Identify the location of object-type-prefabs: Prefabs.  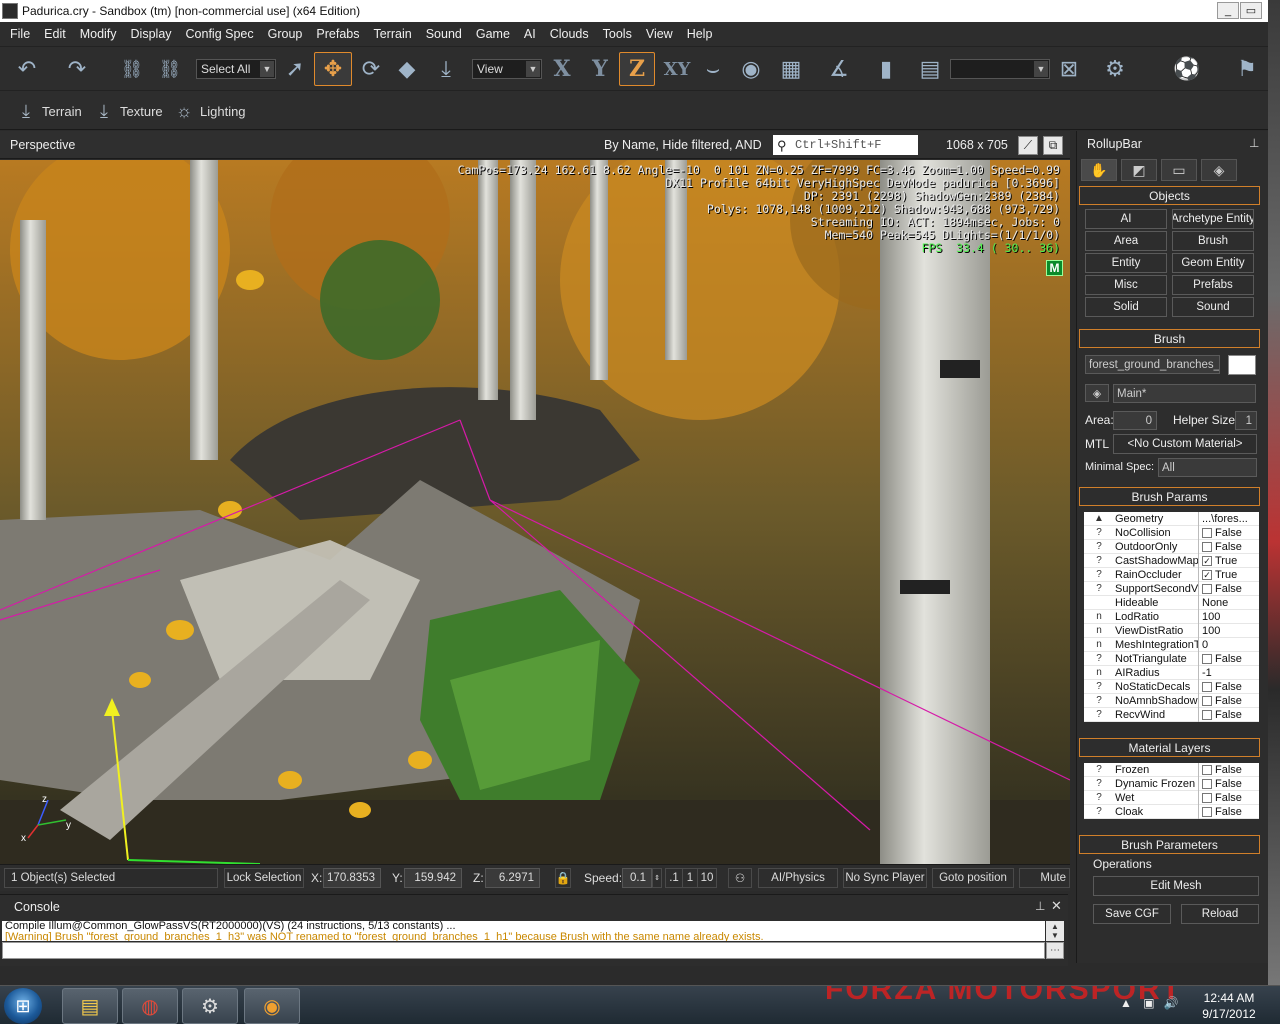
(1213, 285).